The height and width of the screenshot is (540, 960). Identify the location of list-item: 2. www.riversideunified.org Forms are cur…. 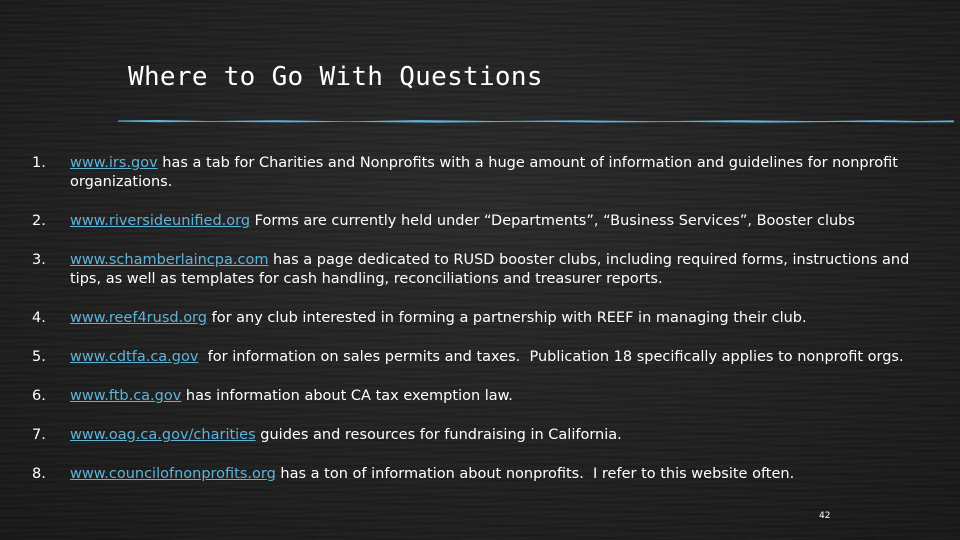
(487, 221).